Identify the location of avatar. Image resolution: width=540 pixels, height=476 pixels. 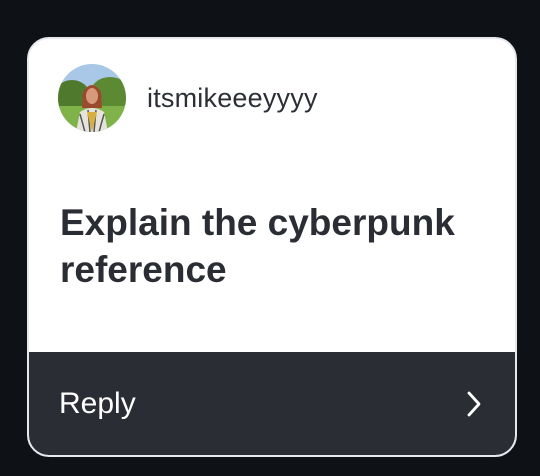
(92, 98).